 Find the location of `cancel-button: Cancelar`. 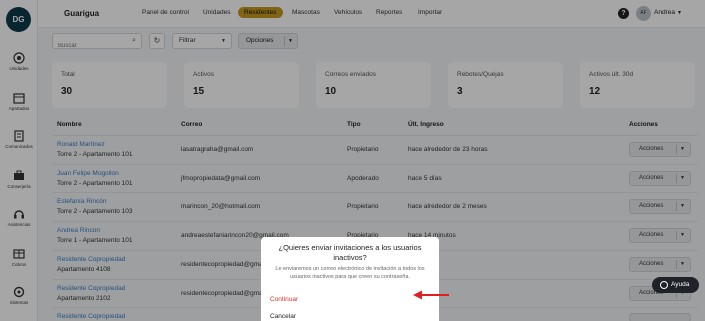

cancel-button: Cancelar is located at coordinates (283, 316).